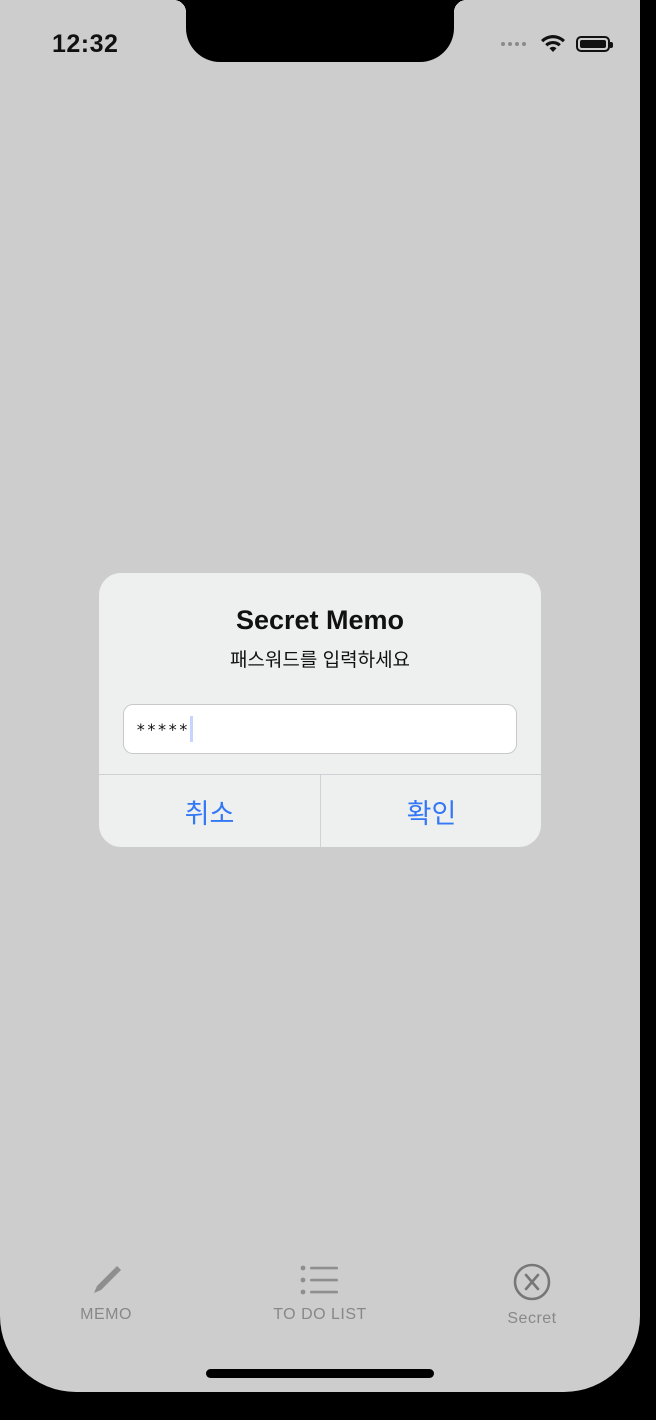  I want to click on tab-secret-label: Secret, so click(532, 1318).